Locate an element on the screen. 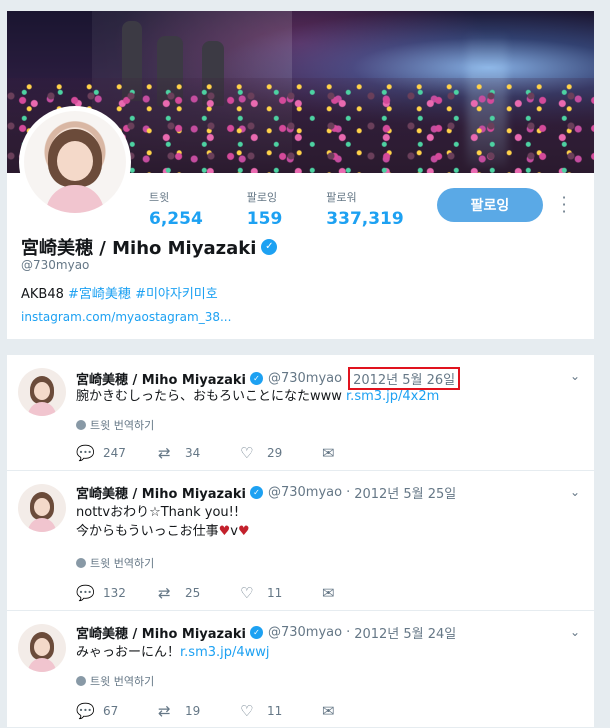 The height and width of the screenshot is (728, 610). reply-count: 247 is located at coordinates (114, 453).